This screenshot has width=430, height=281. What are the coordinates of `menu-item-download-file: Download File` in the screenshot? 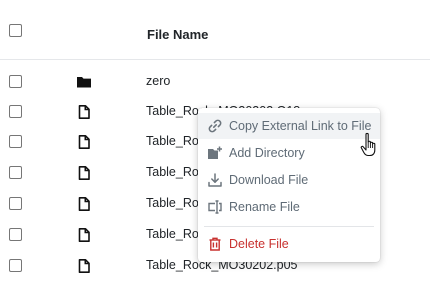 It's located at (289, 180).